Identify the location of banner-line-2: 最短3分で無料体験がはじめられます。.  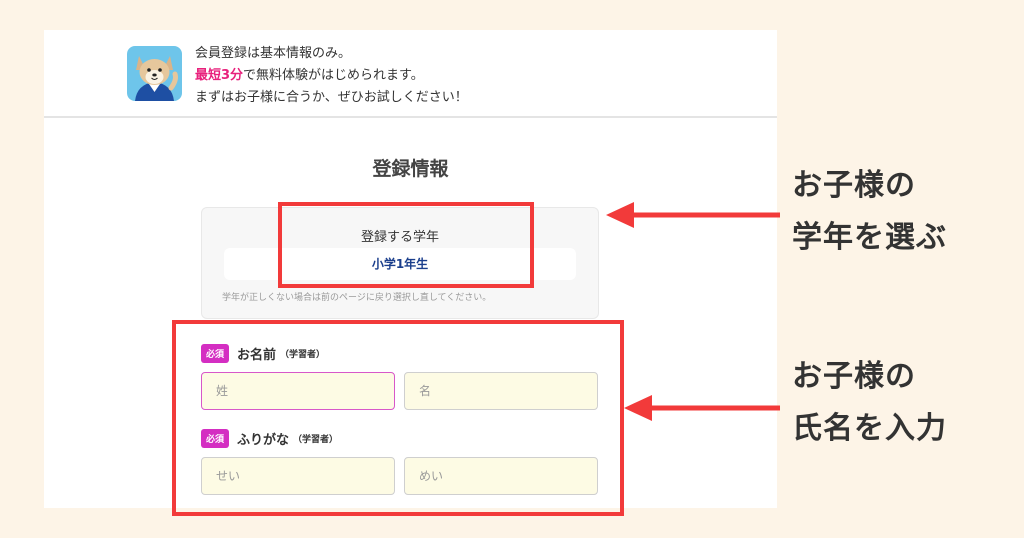
(331, 76).